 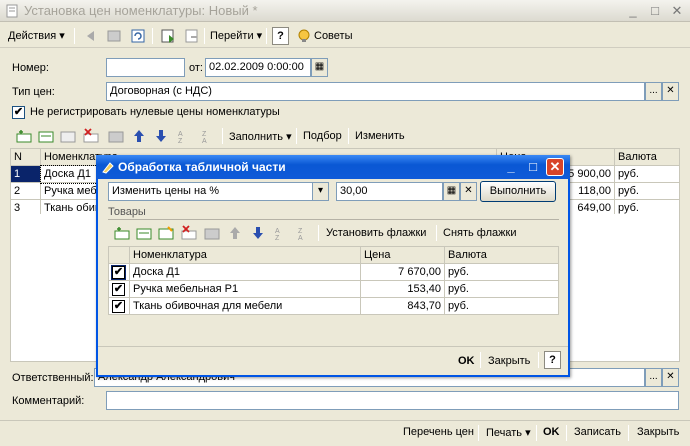 I want to click on price-type-clear-button: ✕, so click(x=670, y=91).